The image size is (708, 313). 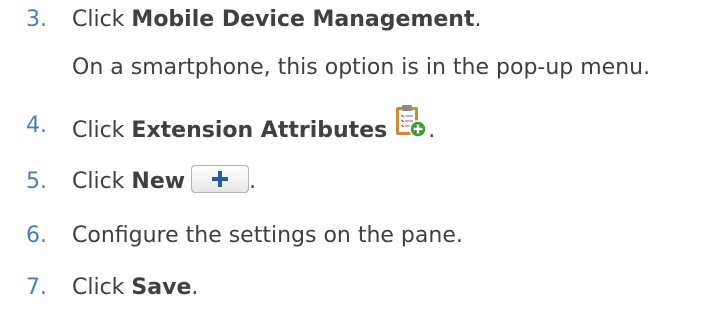 What do you see at coordinates (220, 179) in the screenshot?
I see `plus-button-icon` at bounding box center [220, 179].